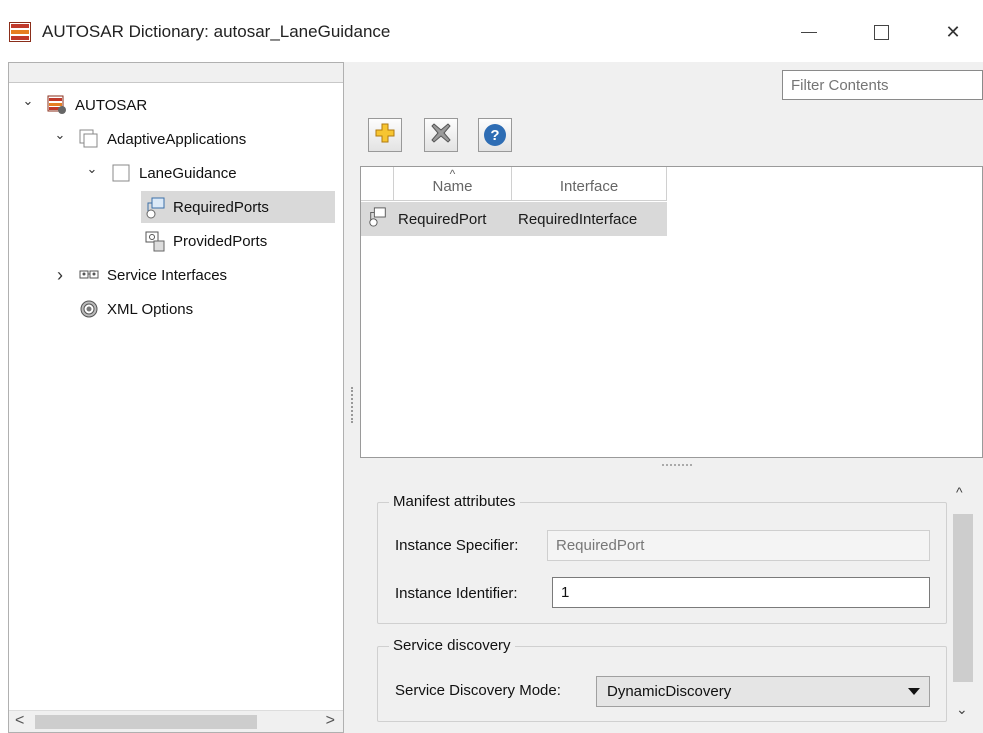  Describe the element at coordinates (89, 275) in the screenshot. I see `service-interface-icon` at that location.